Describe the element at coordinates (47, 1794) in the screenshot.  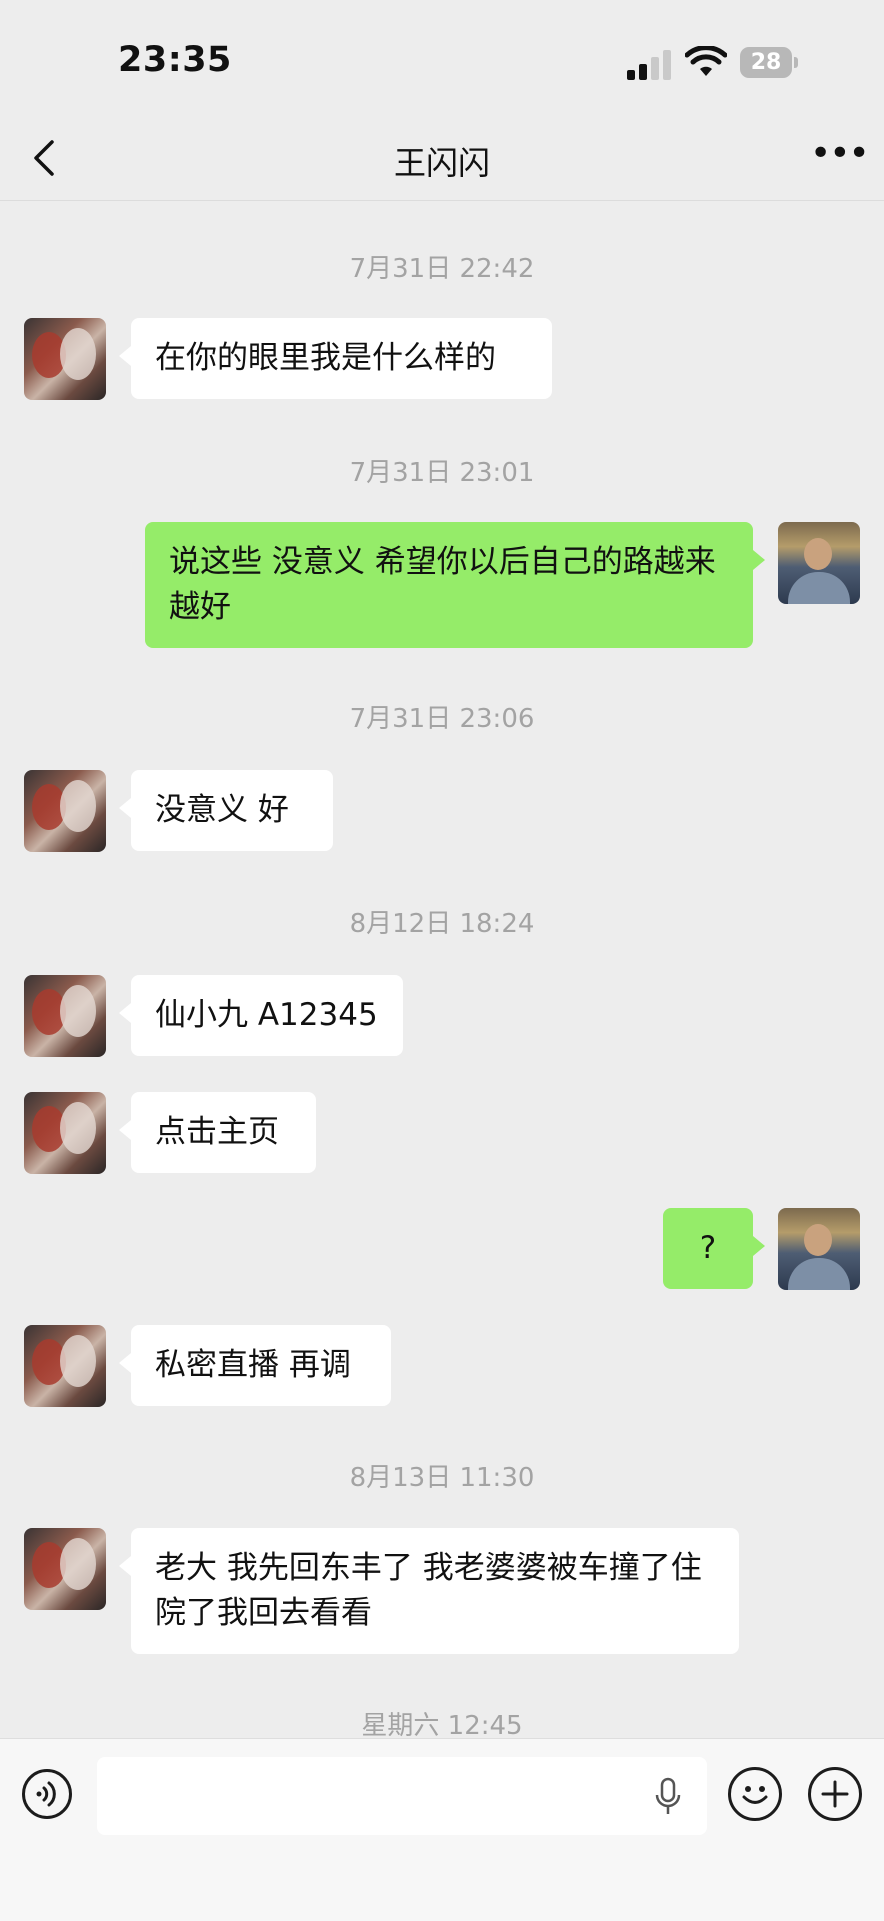
I see `voice-icon` at that location.